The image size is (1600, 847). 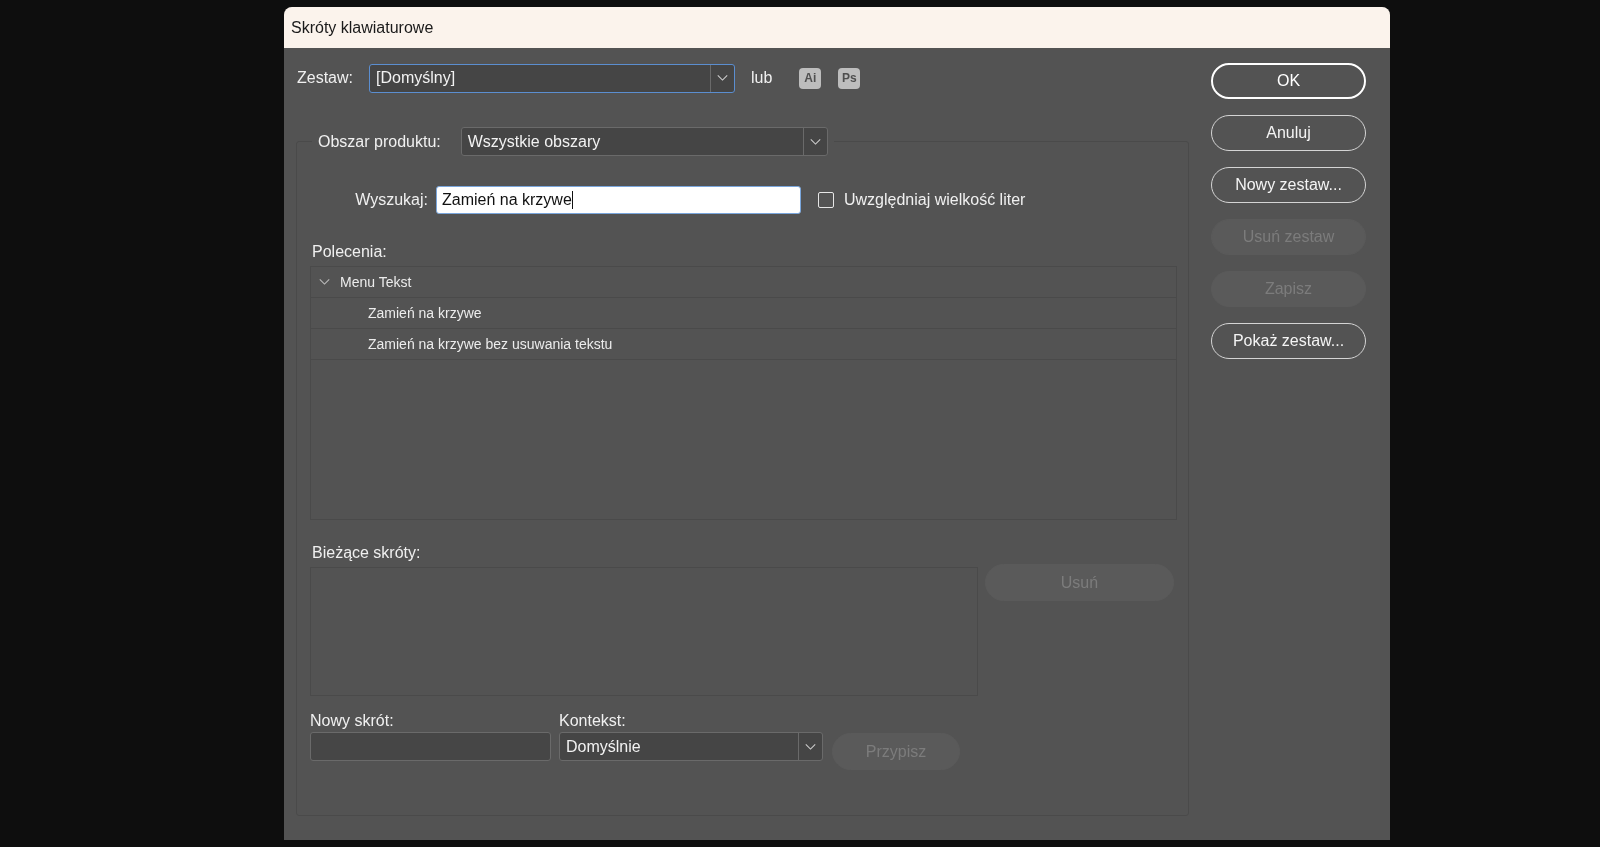 What do you see at coordinates (349, 251) in the screenshot?
I see `commands-label: Polecenia:` at bounding box center [349, 251].